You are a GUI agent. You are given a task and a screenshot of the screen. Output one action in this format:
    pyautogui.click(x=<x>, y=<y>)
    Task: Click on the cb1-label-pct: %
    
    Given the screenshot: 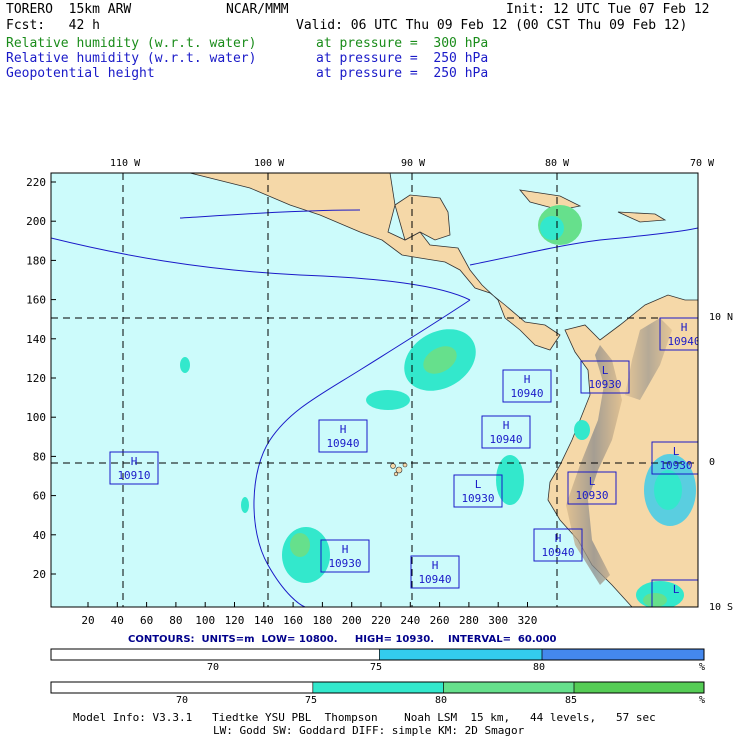 What is the action you would take?
    pyautogui.click(x=702, y=667)
    